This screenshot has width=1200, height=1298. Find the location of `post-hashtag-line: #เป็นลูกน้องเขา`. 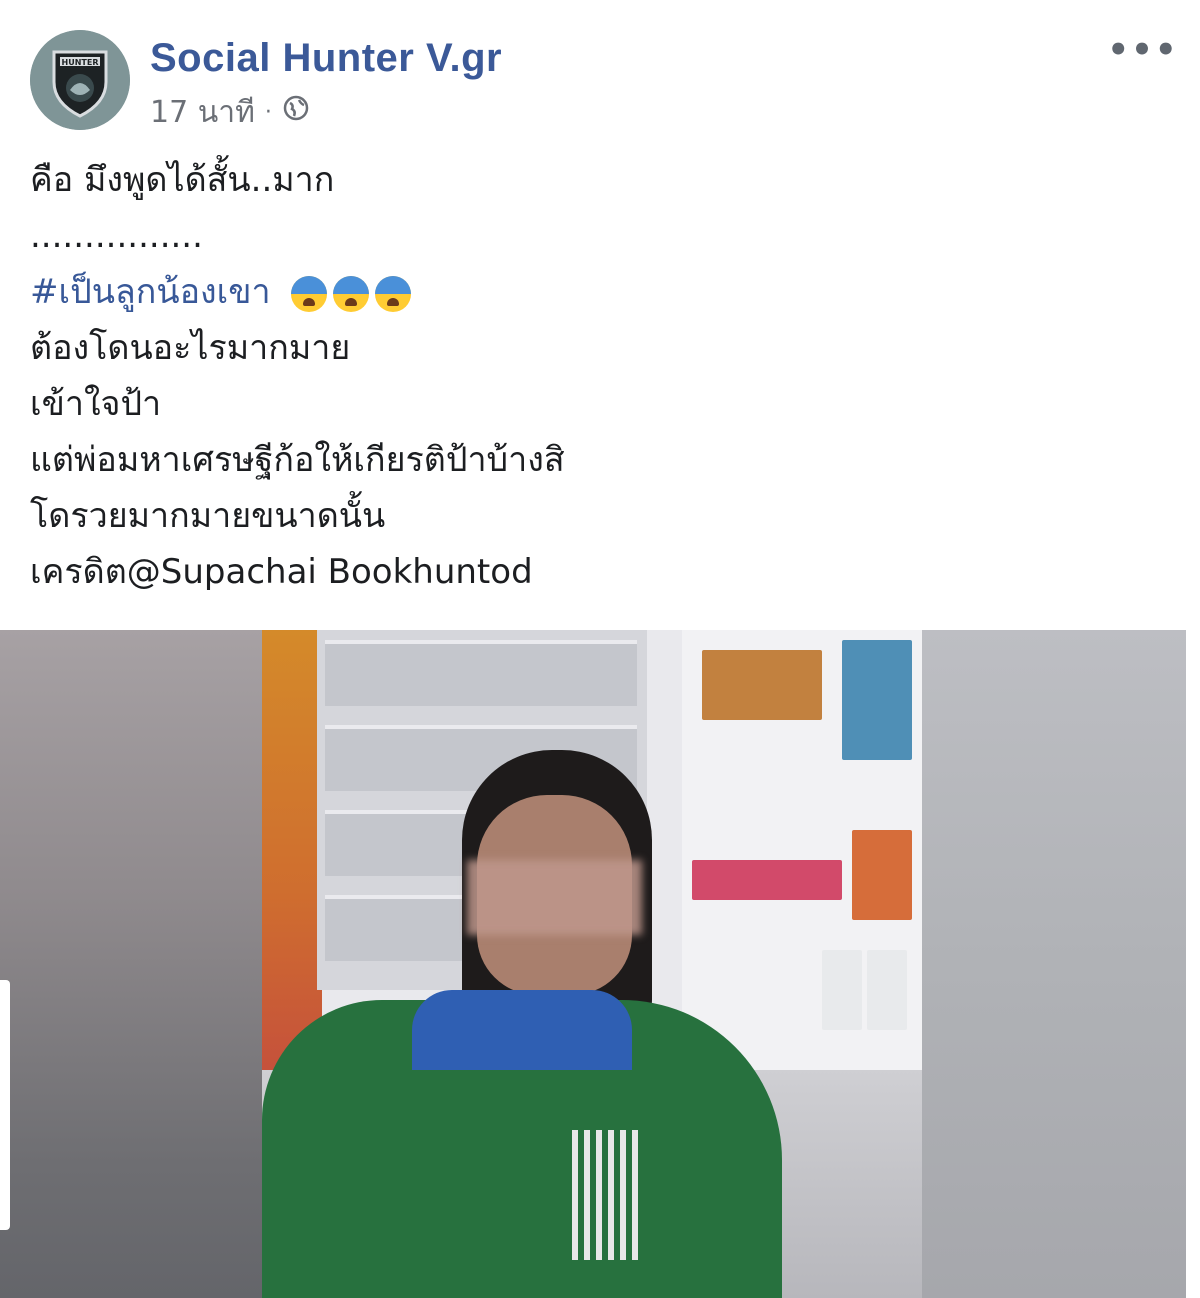

post-hashtag-line: #เป็นลูกน้องเขา is located at coordinates (297, 292).